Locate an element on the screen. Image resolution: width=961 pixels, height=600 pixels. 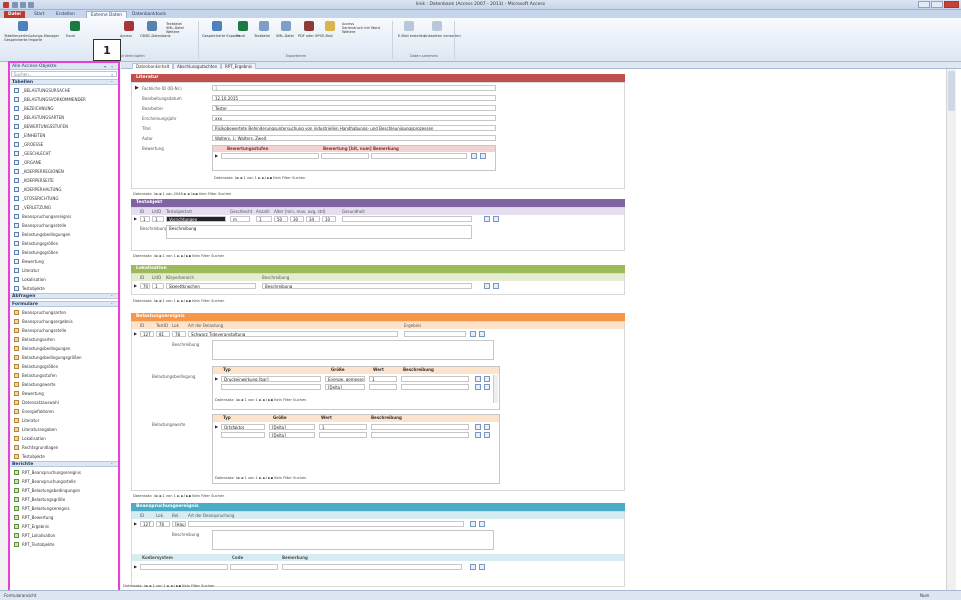
wert-groesse-select: [Delta] is located at coordinates (292, 427).